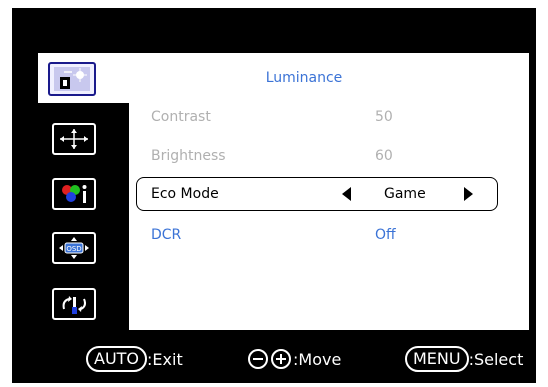 This screenshot has width=548, height=387. I want to click on extra-icon, so click(74, 305).